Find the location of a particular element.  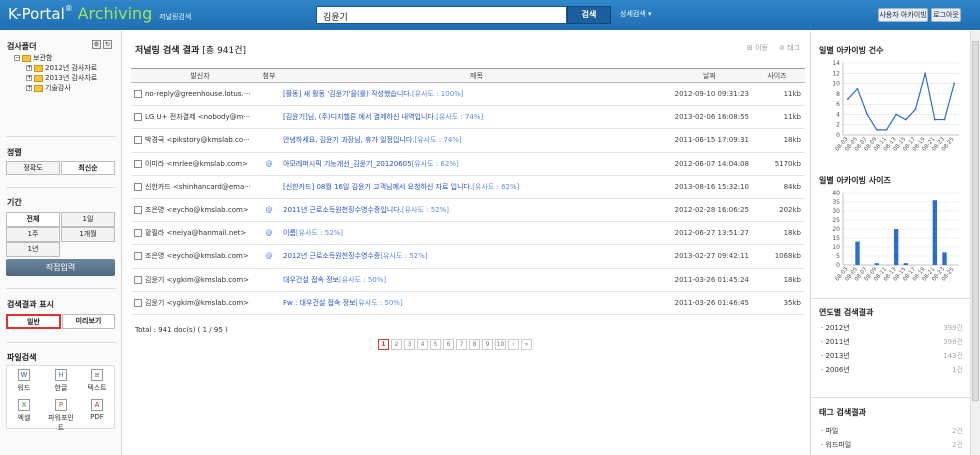

period-1day-button: 1일 is located at coordinates (88, 219).